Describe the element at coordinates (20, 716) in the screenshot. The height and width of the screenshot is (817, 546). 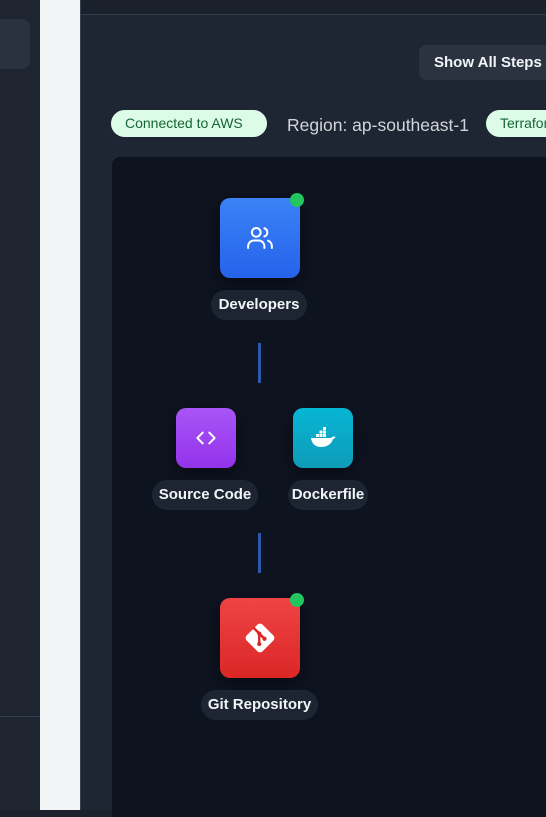
I see `side-panel-divider` at that location.